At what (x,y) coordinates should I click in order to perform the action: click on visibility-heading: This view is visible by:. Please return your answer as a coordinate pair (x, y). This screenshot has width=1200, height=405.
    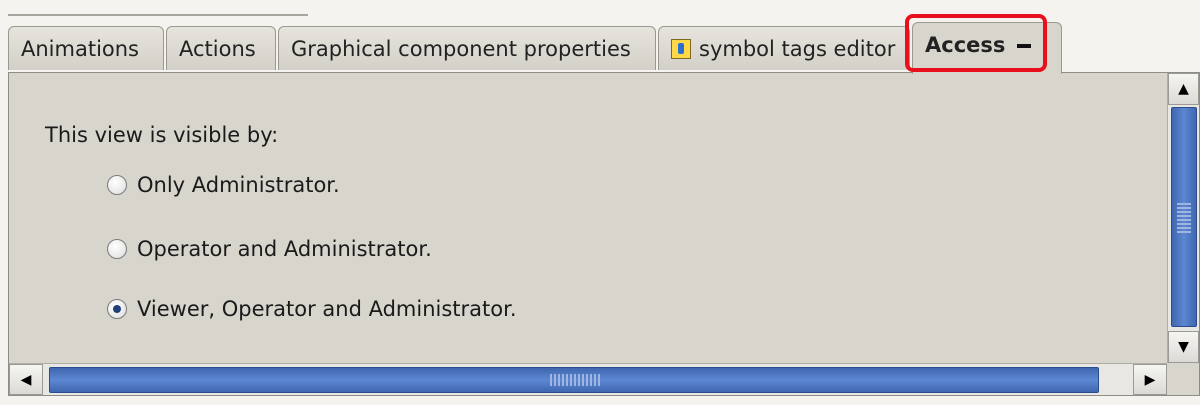
    Looking at the image, I should click on (162, 135).